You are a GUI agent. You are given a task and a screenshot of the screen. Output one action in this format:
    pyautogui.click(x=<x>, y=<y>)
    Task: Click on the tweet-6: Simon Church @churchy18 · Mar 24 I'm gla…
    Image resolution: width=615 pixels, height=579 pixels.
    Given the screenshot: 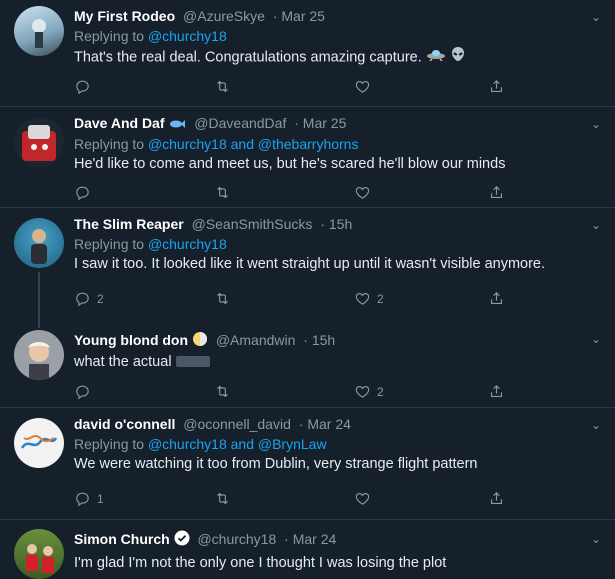 What is the action you would take?
    pyautogui.click(x=307, y=549)
    